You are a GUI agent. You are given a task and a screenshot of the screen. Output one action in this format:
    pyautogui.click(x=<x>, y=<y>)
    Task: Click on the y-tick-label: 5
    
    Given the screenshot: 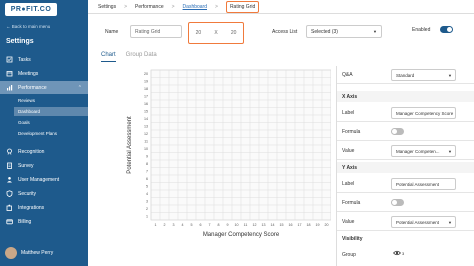 What is the action you would take?
    pyautogui.click(x=147, y=187)
    